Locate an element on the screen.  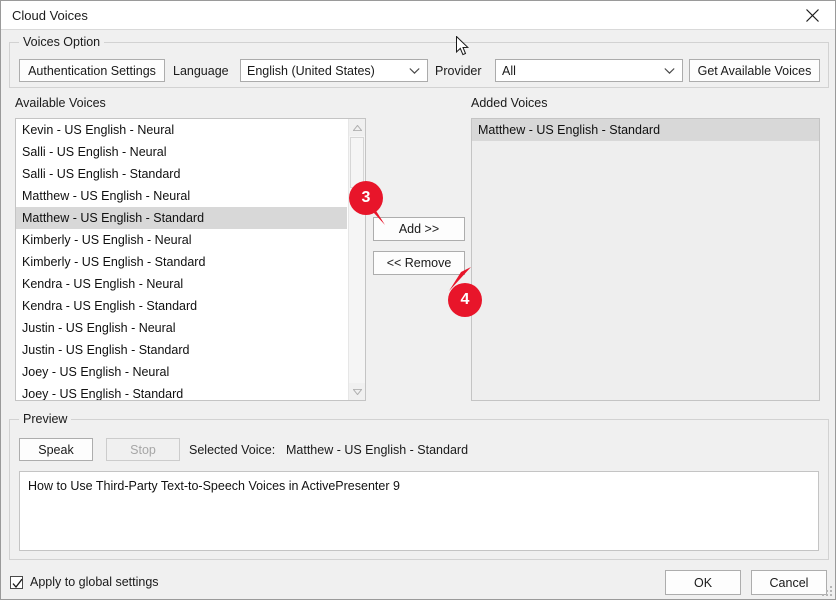
list-item: Matthew - US English - Neural is located at coordinates (181, 196).